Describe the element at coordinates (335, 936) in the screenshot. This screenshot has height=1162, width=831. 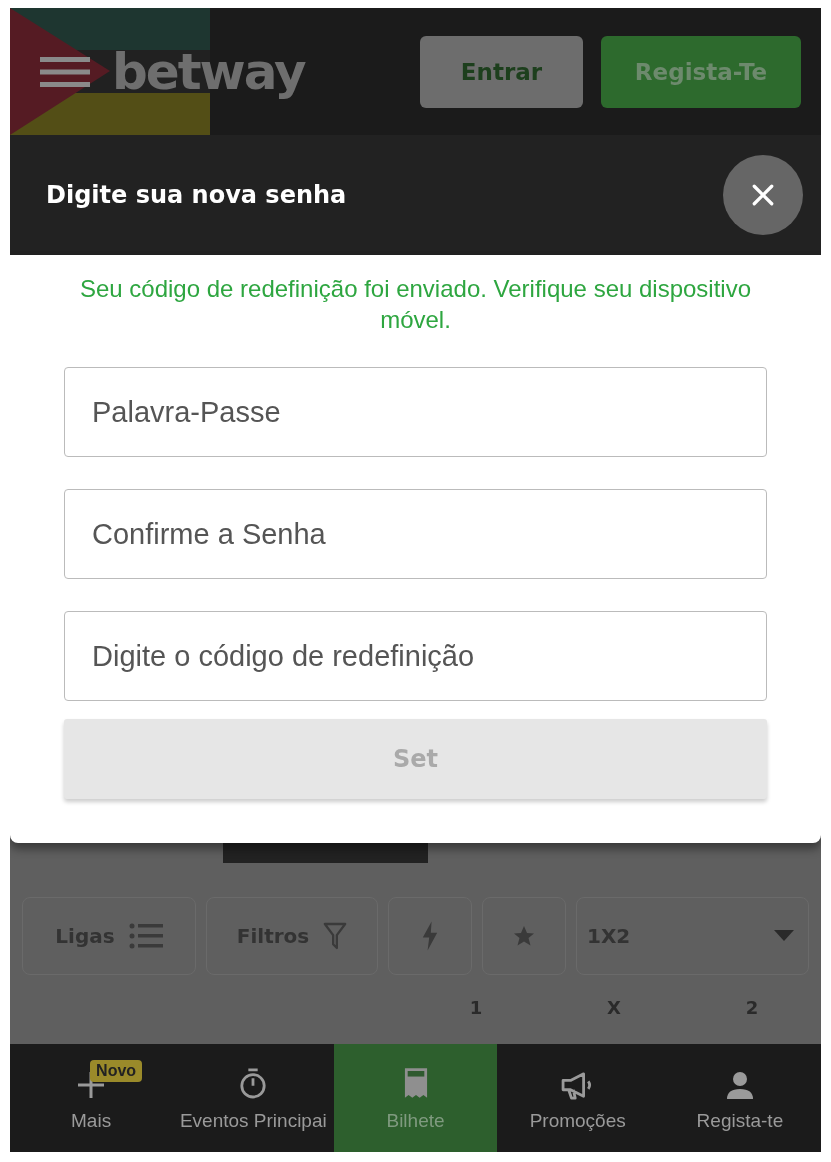
I see `funnel-icon` at that location.